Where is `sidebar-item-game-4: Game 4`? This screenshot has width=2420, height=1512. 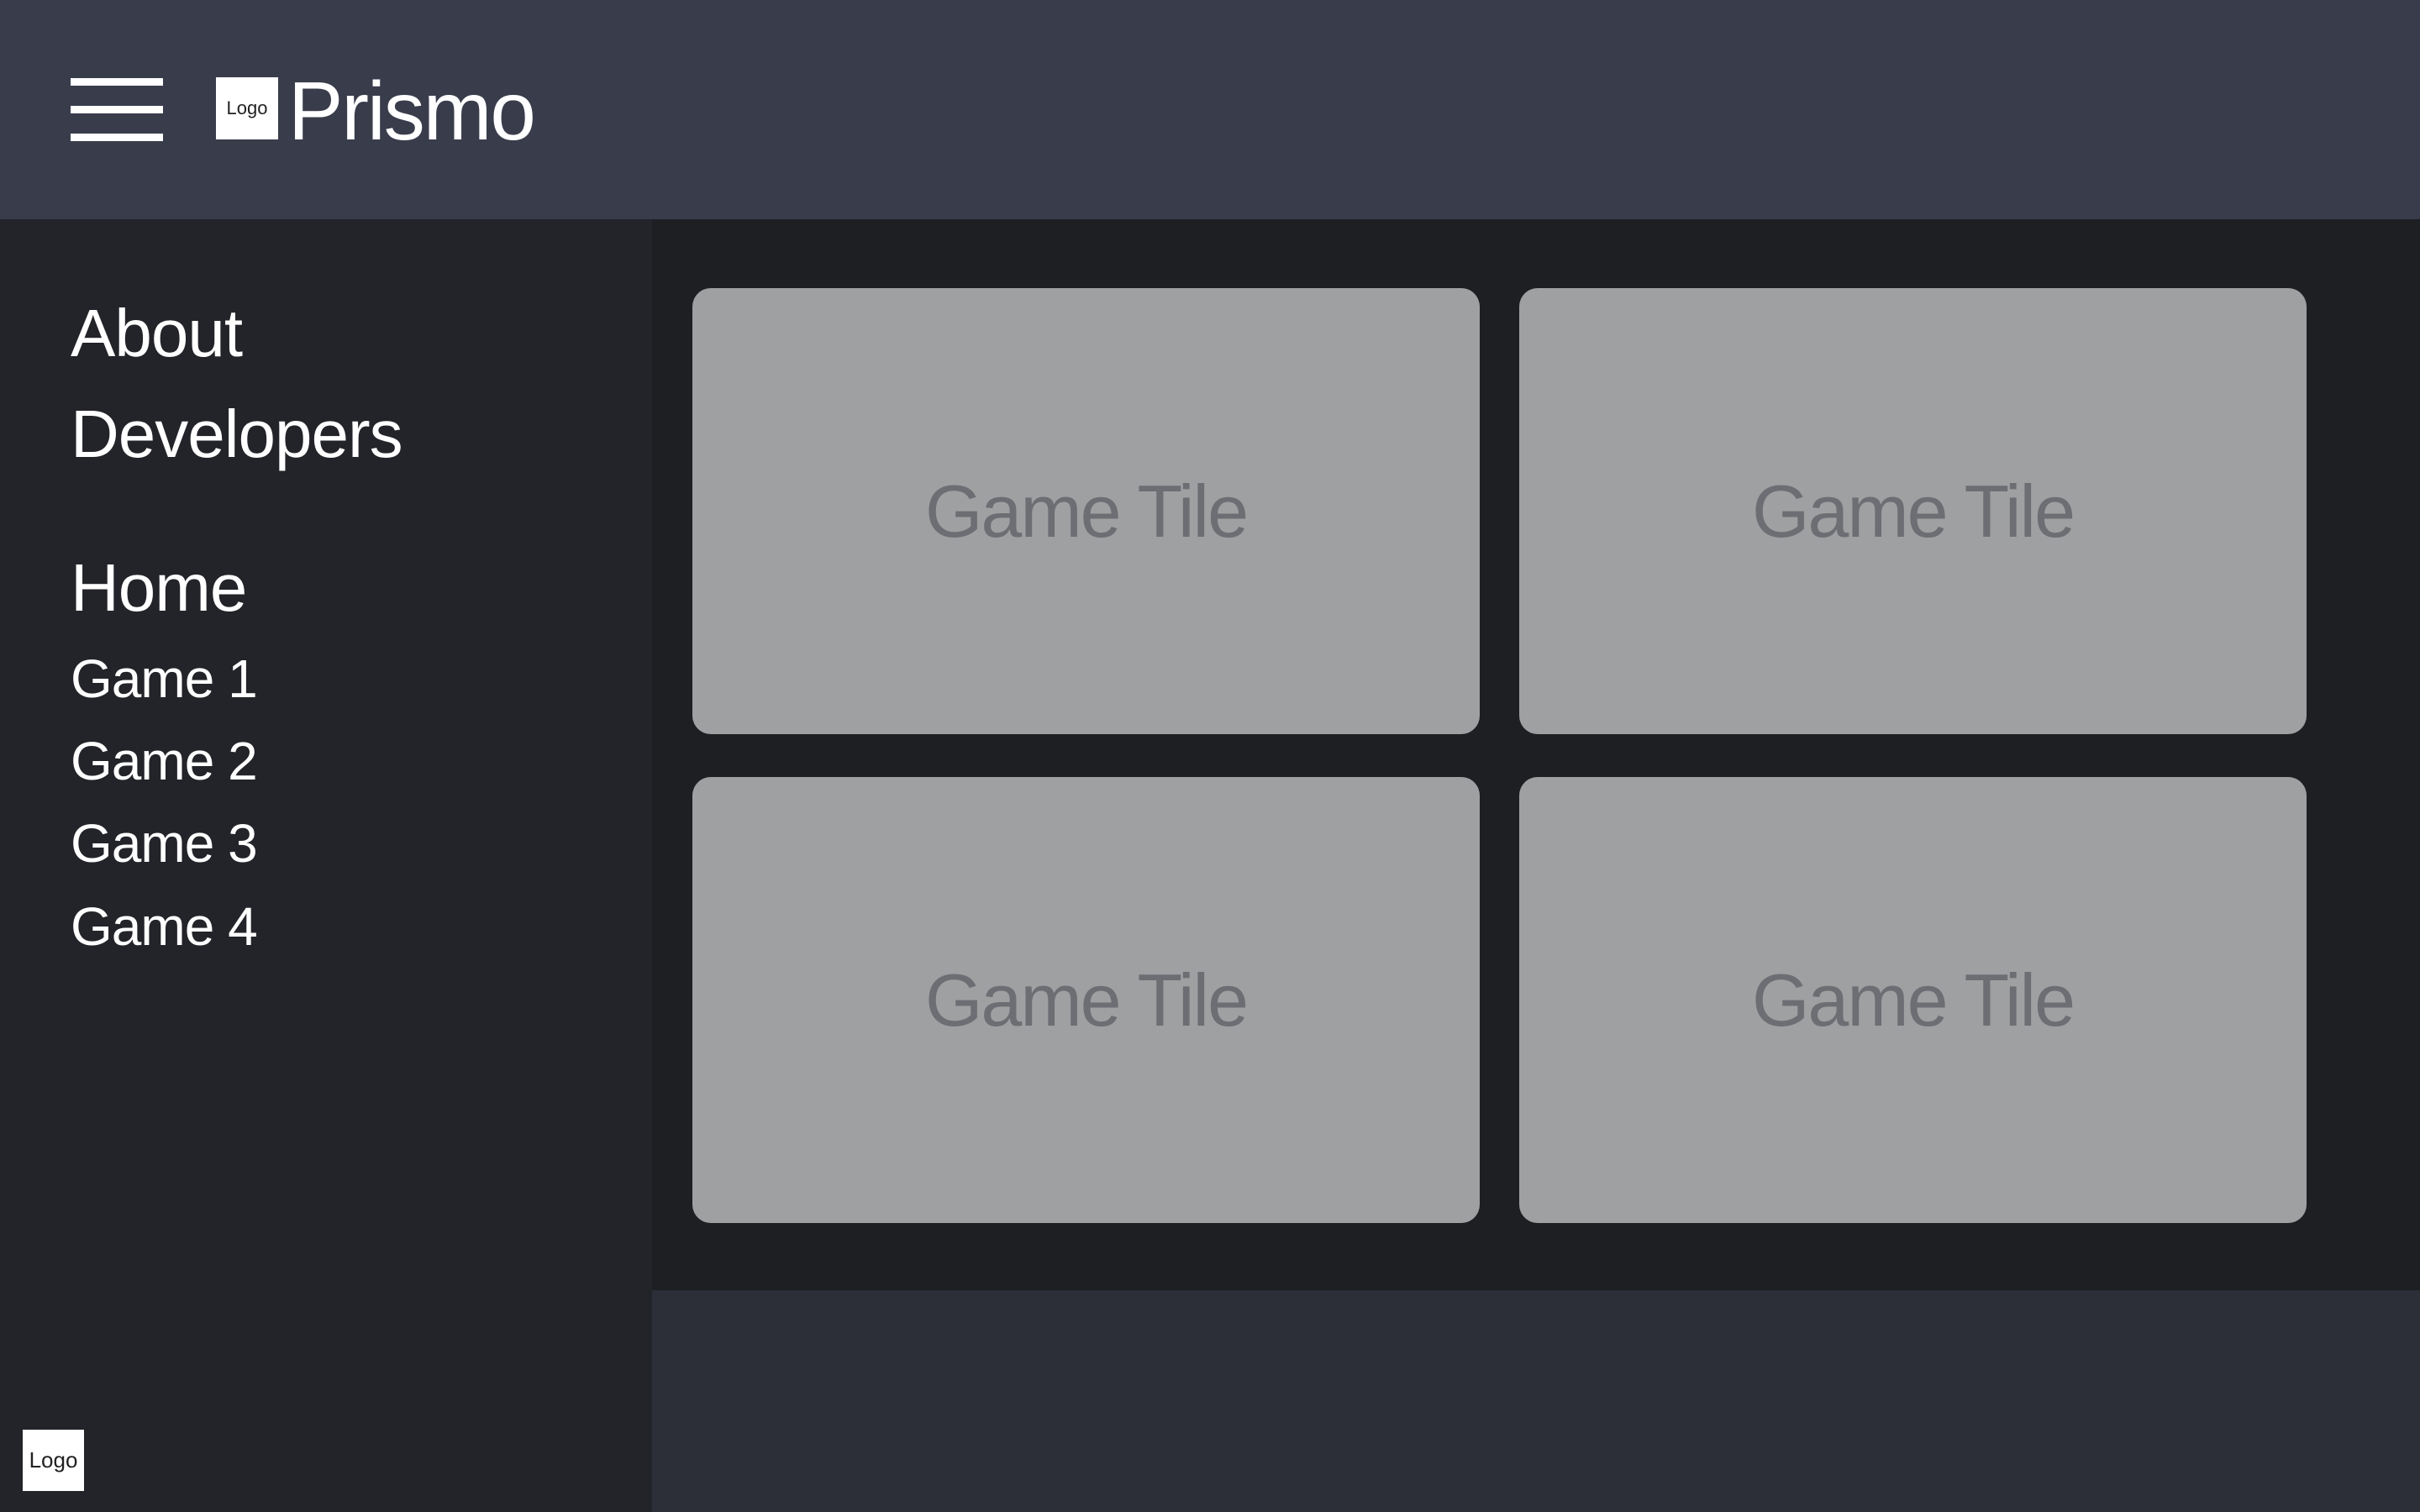 sidebar-item-game-4: Game 4 is located at coordinates (165, 926).